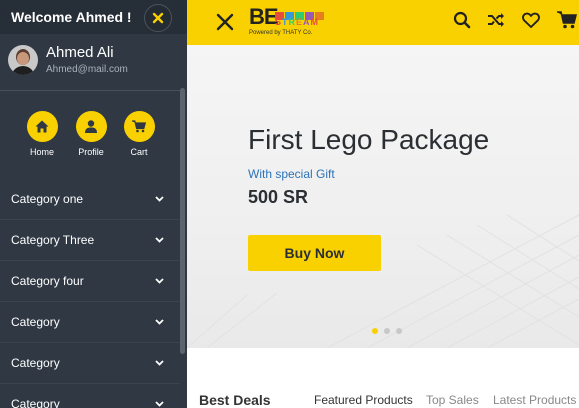  Describe the element at coordinates (80, 52) in the screenshot. I see `user-name: Ahmed Ali` at that location.